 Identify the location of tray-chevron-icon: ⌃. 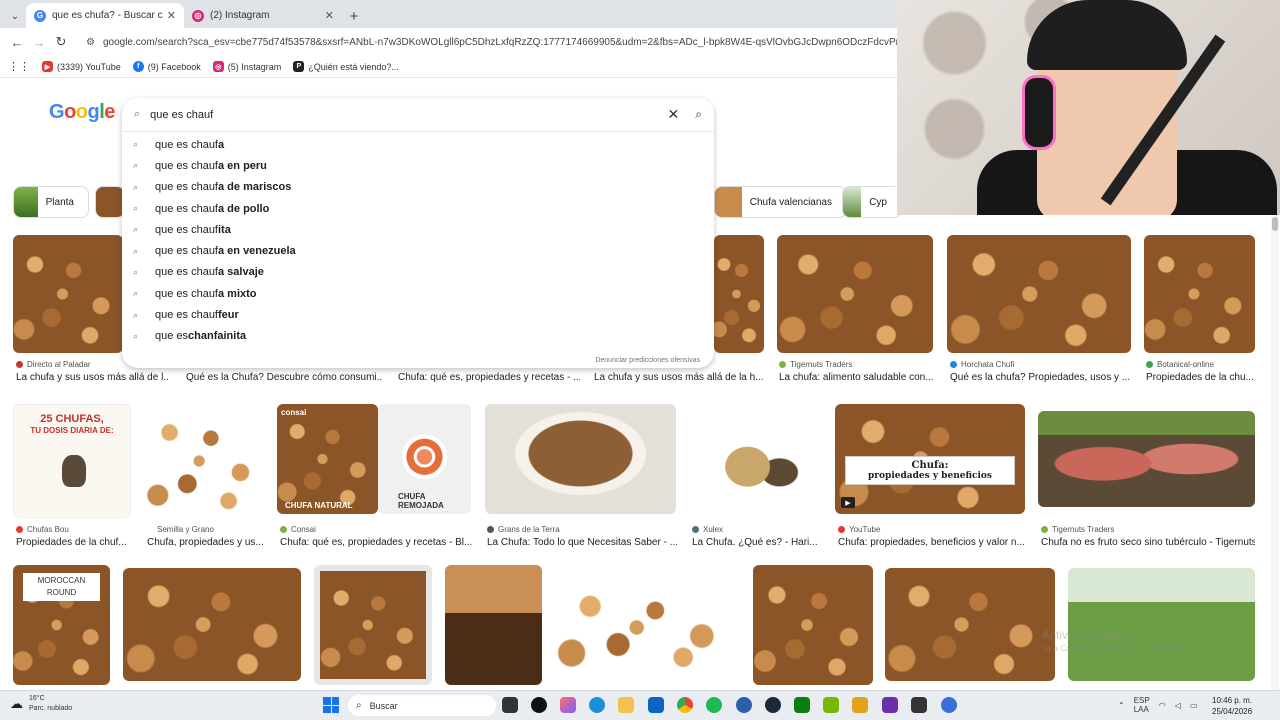
(1121, 705).